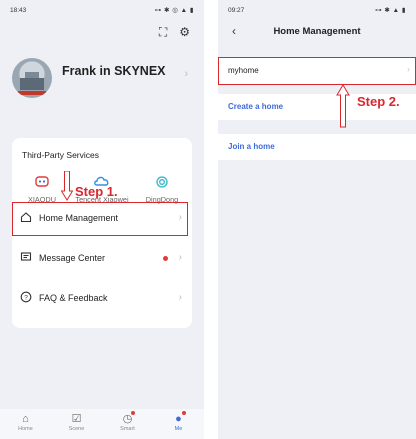 The height and width of the screenshot is (439, 416). What do you see at coordinates (165, 258) in the screenshot?
I see `unread-dot` at bounding box center [165, 258].